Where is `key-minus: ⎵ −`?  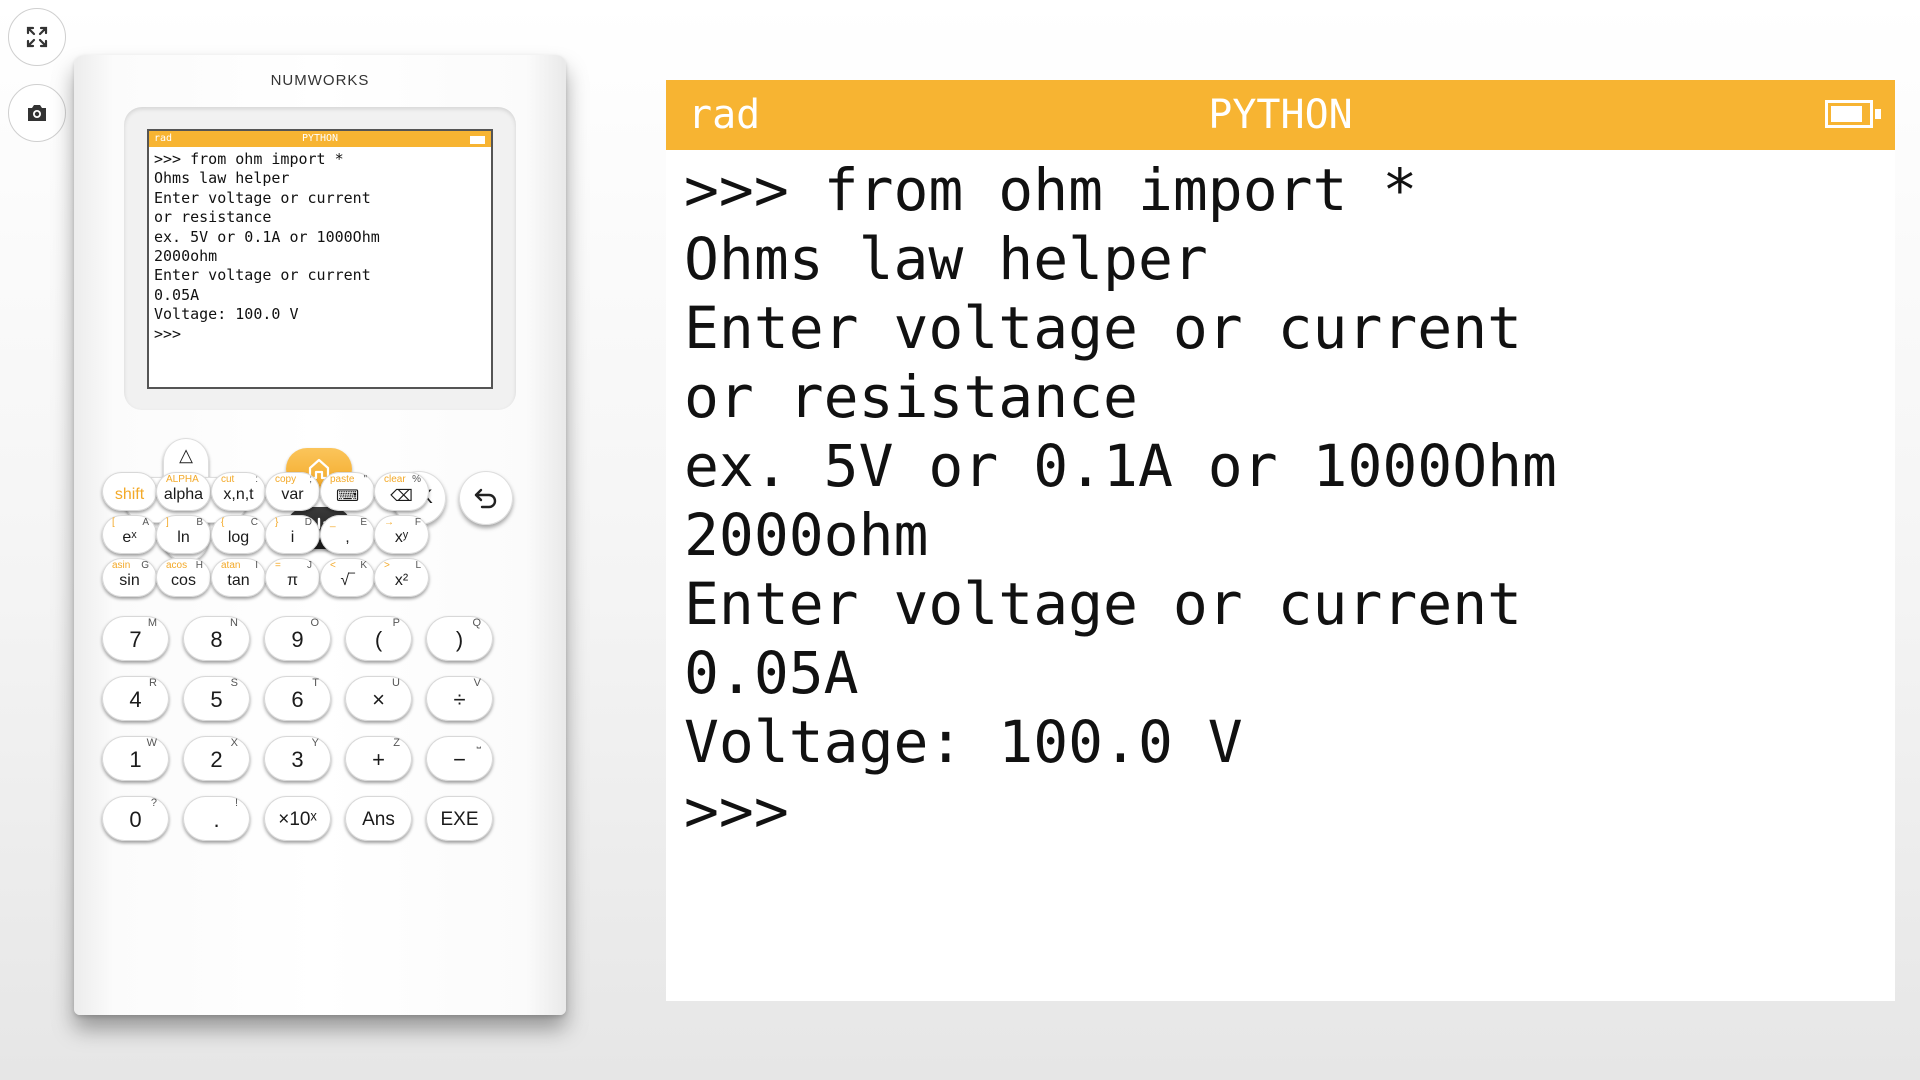 key-minus: ⎵ − is located at coordinates (459, 758).